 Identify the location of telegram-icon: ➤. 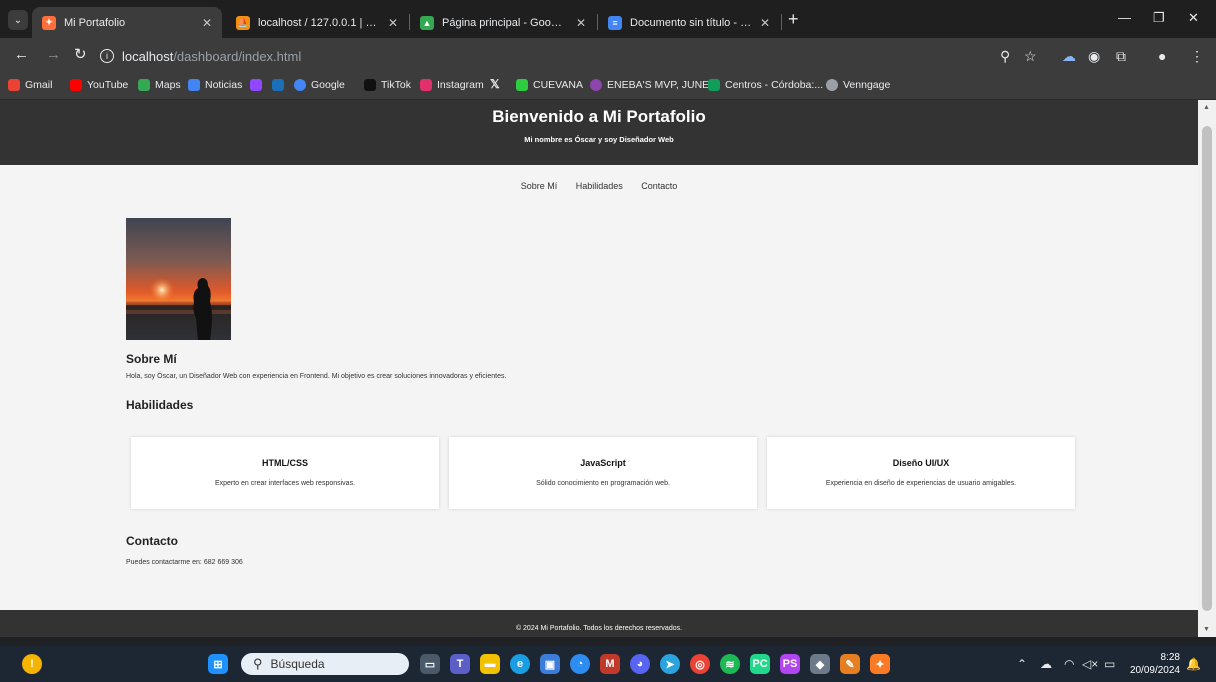
(670, 664).